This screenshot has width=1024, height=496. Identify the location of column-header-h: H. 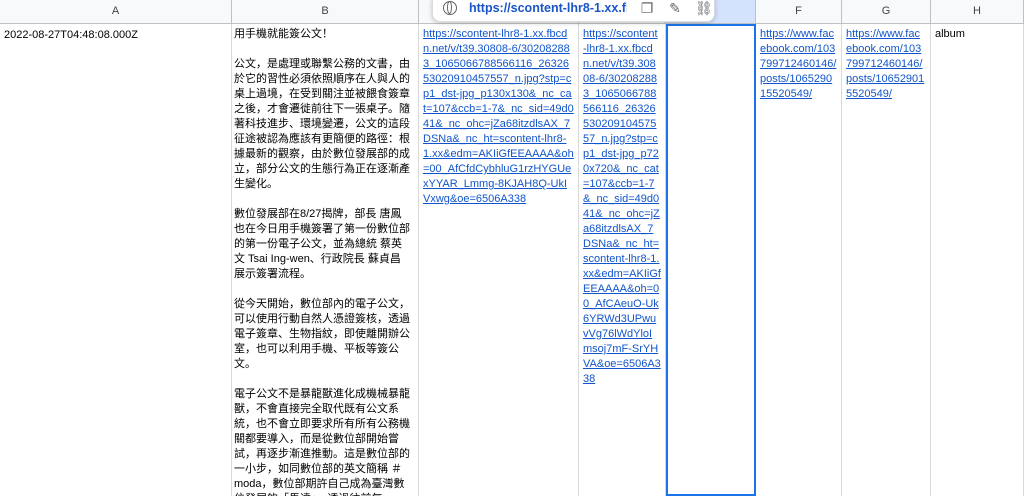
(977, 11).